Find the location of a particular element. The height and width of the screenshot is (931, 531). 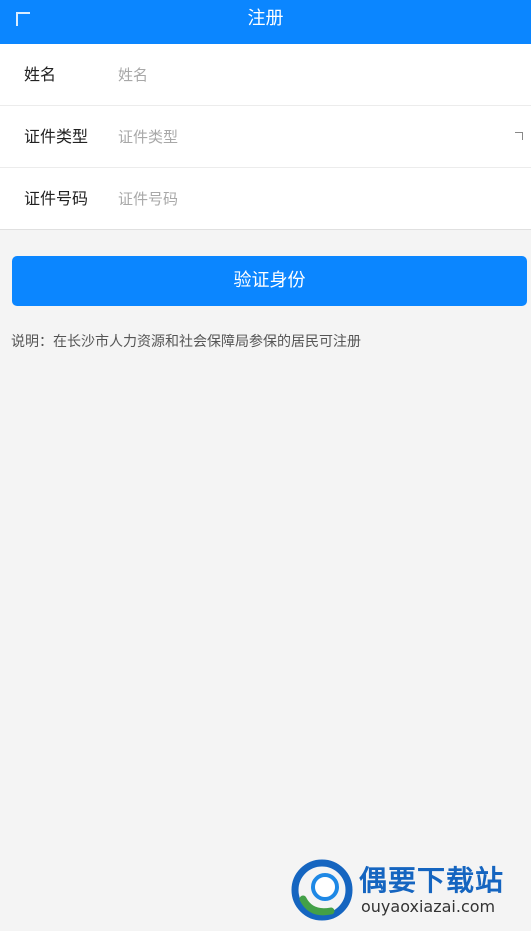

name-input is located at coordinates (308, 75).